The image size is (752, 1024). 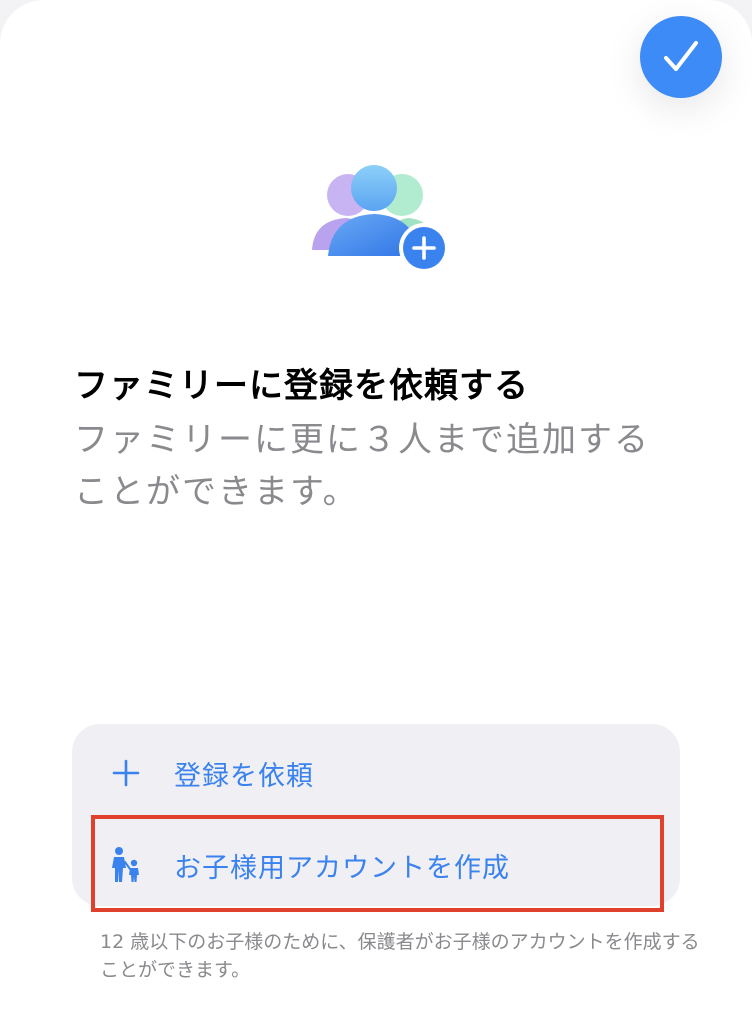 I want to click on request-join-label: 登録を依頼, so click(x=244, y=776).